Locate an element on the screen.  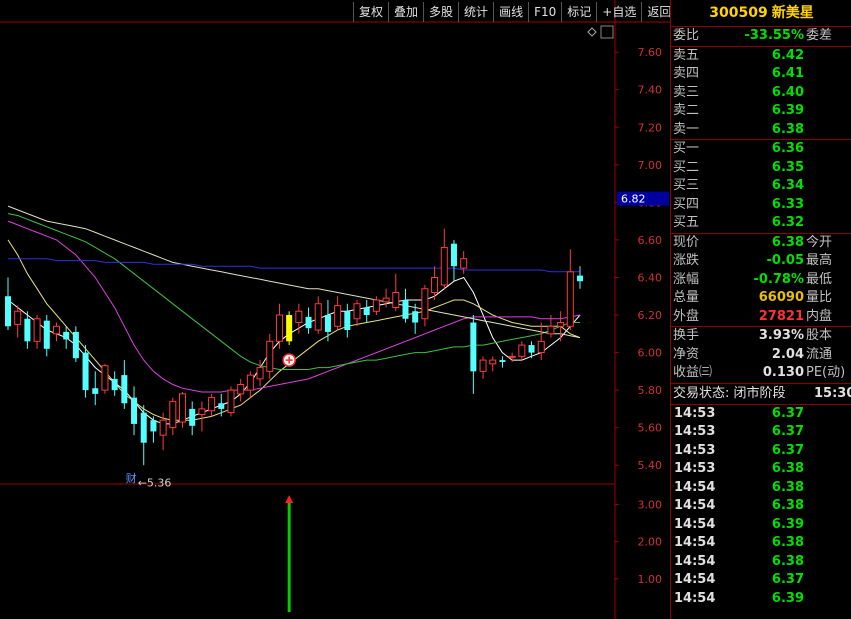
fund-row-2-label2: PE(动) is located at coordinates (826, 372).